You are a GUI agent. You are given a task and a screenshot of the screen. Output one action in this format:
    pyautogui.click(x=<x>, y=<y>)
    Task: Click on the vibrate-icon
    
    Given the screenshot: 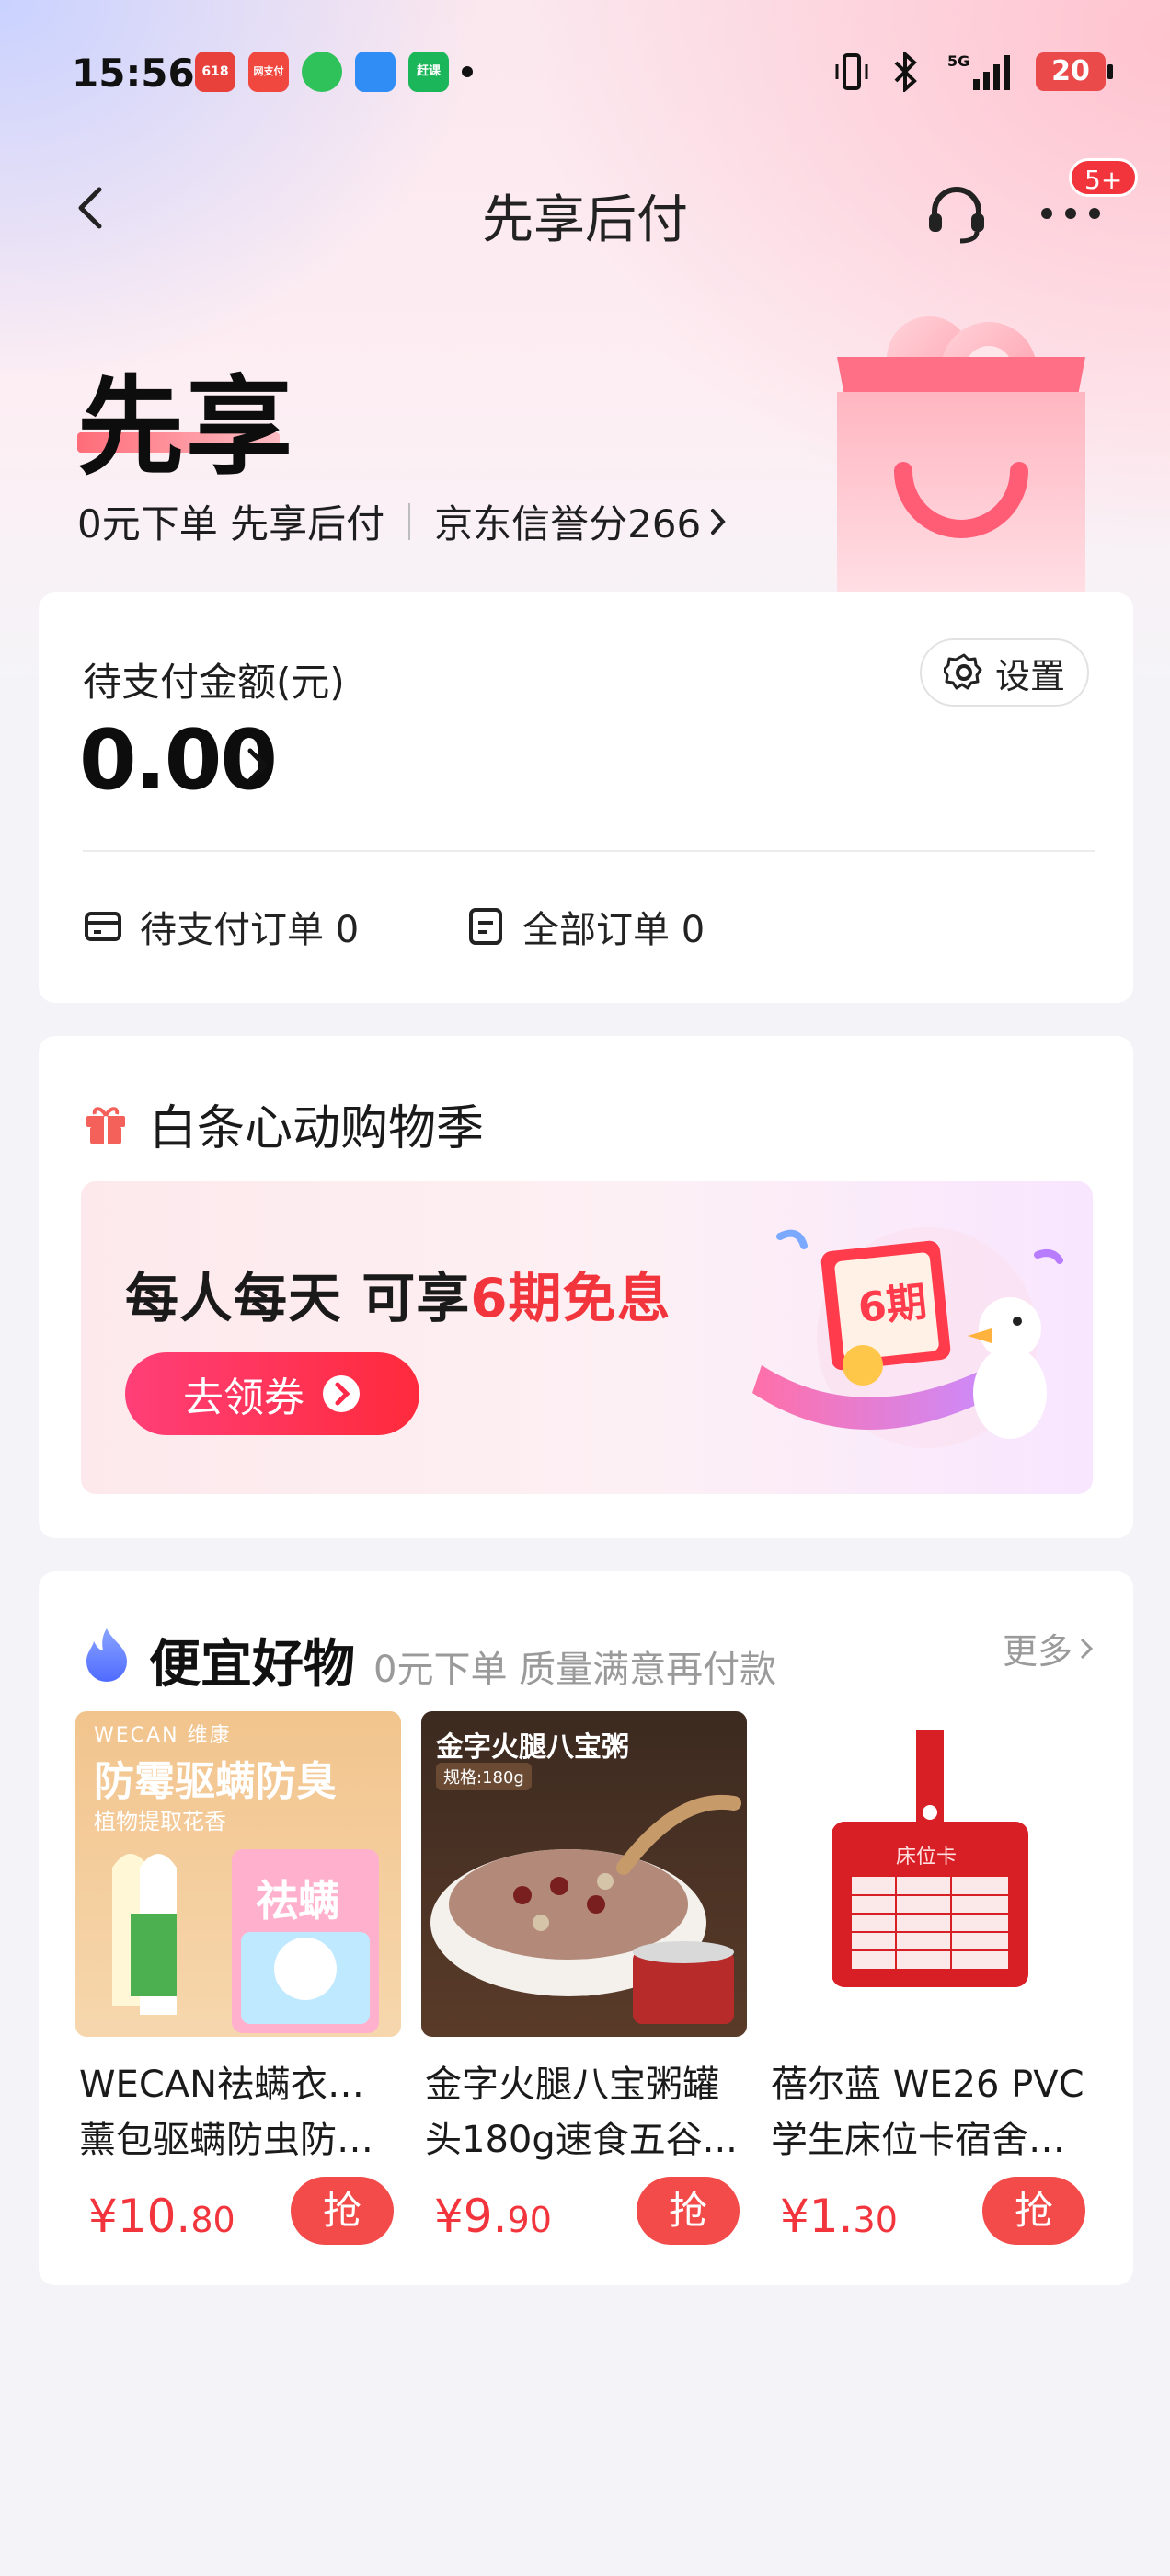 What is the action you would take?
    pyautogui.click(x=851, y=71)
    